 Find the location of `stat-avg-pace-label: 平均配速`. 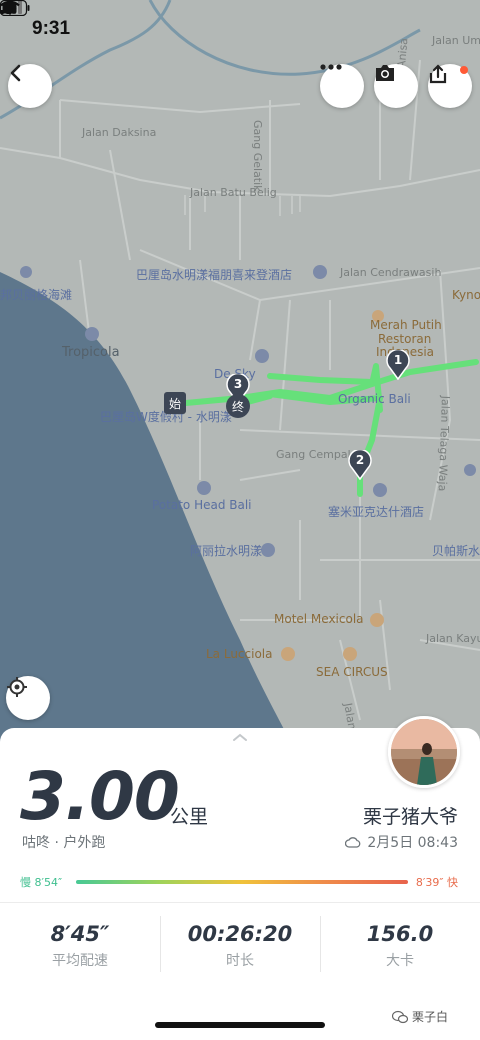

stat-avg-pace-label: 平均配速 is located at coordinates (80, 961).